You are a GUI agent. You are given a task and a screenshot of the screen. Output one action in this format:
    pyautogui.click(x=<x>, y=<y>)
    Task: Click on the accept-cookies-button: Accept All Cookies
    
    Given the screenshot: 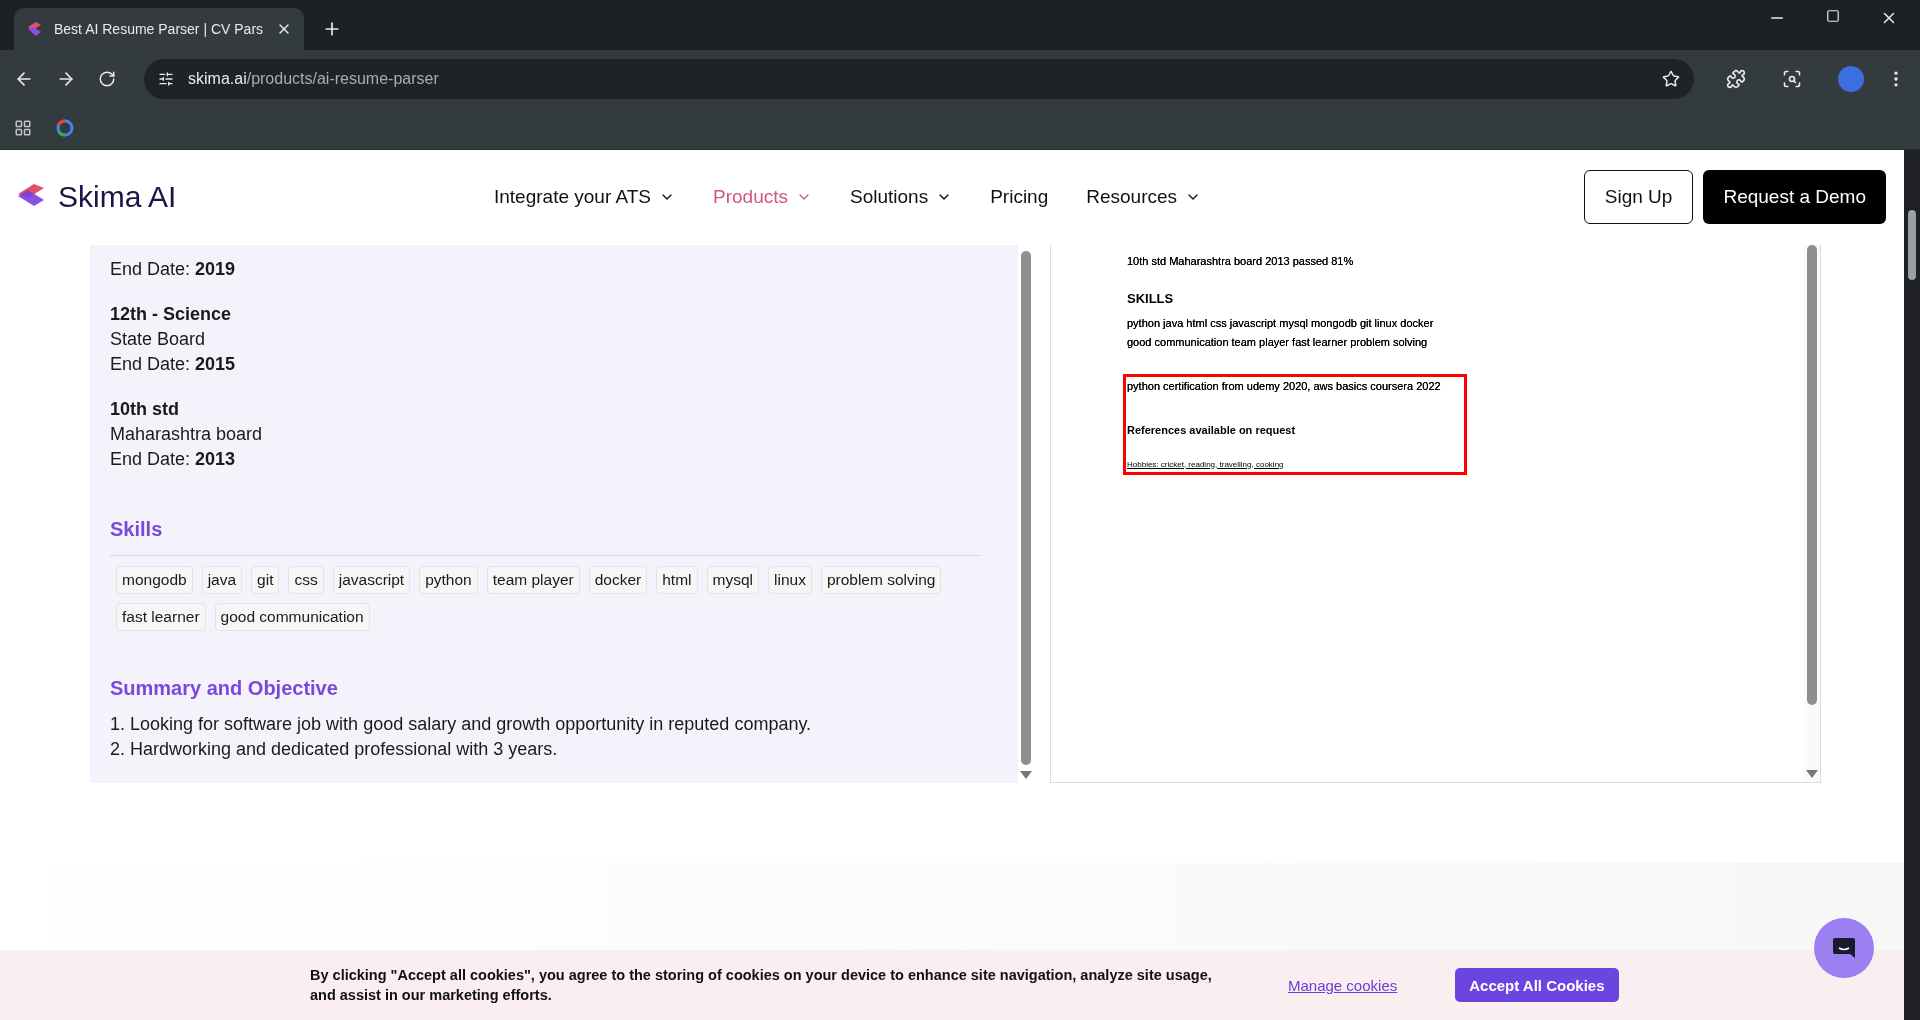 What is the action you would take?
    pyautogui.click(x=1537, y=985)
    